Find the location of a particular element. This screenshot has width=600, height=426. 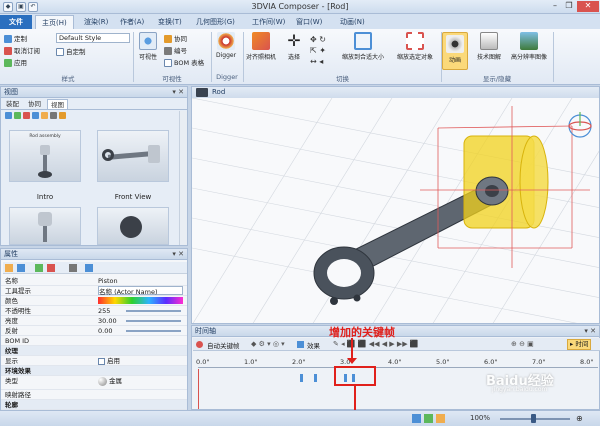

zoom-slider-thumb is located at coordinates (533, 418).